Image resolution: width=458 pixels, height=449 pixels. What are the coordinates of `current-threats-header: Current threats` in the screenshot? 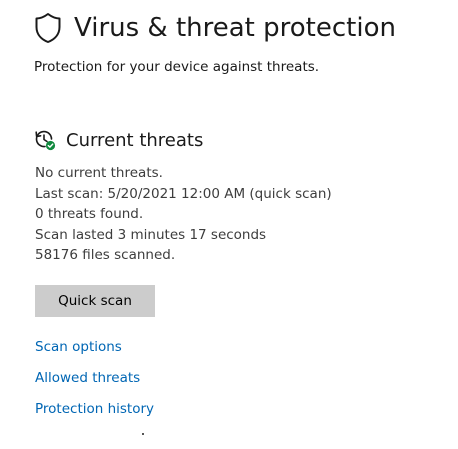 It's located at (118, 140).